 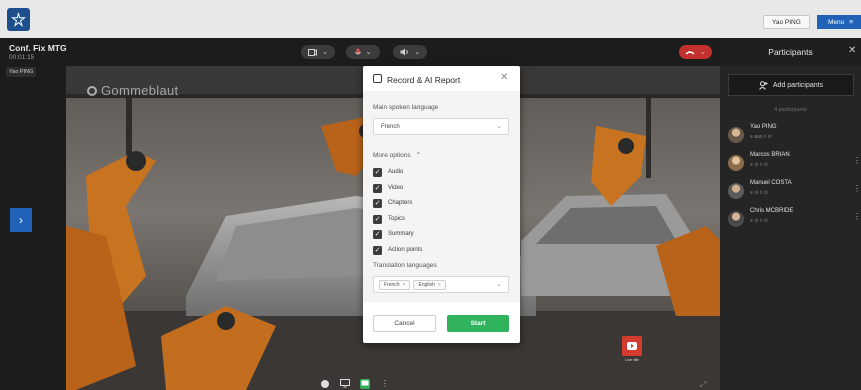 I want to click on app-logo, so click(x=18, y=19).